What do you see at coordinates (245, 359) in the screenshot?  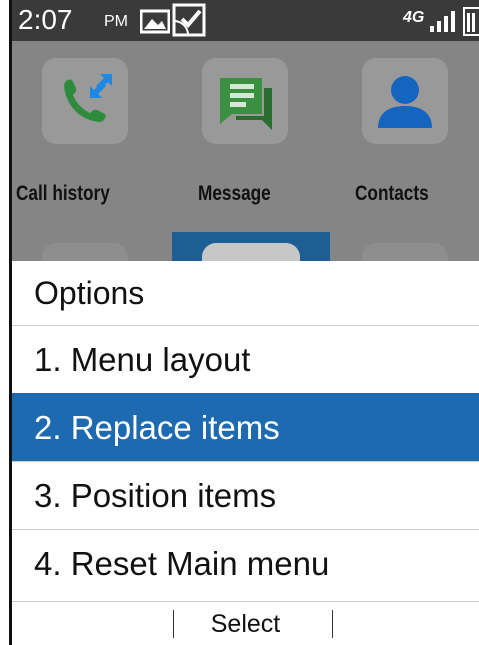 I see `option-menu-layout: 1. Menu layout` at bounding box center [245, 359].